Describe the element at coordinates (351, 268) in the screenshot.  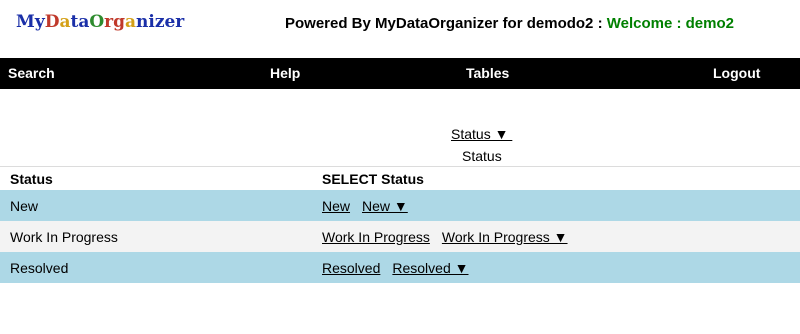
I see `select-status-link: Resolved` at that location.